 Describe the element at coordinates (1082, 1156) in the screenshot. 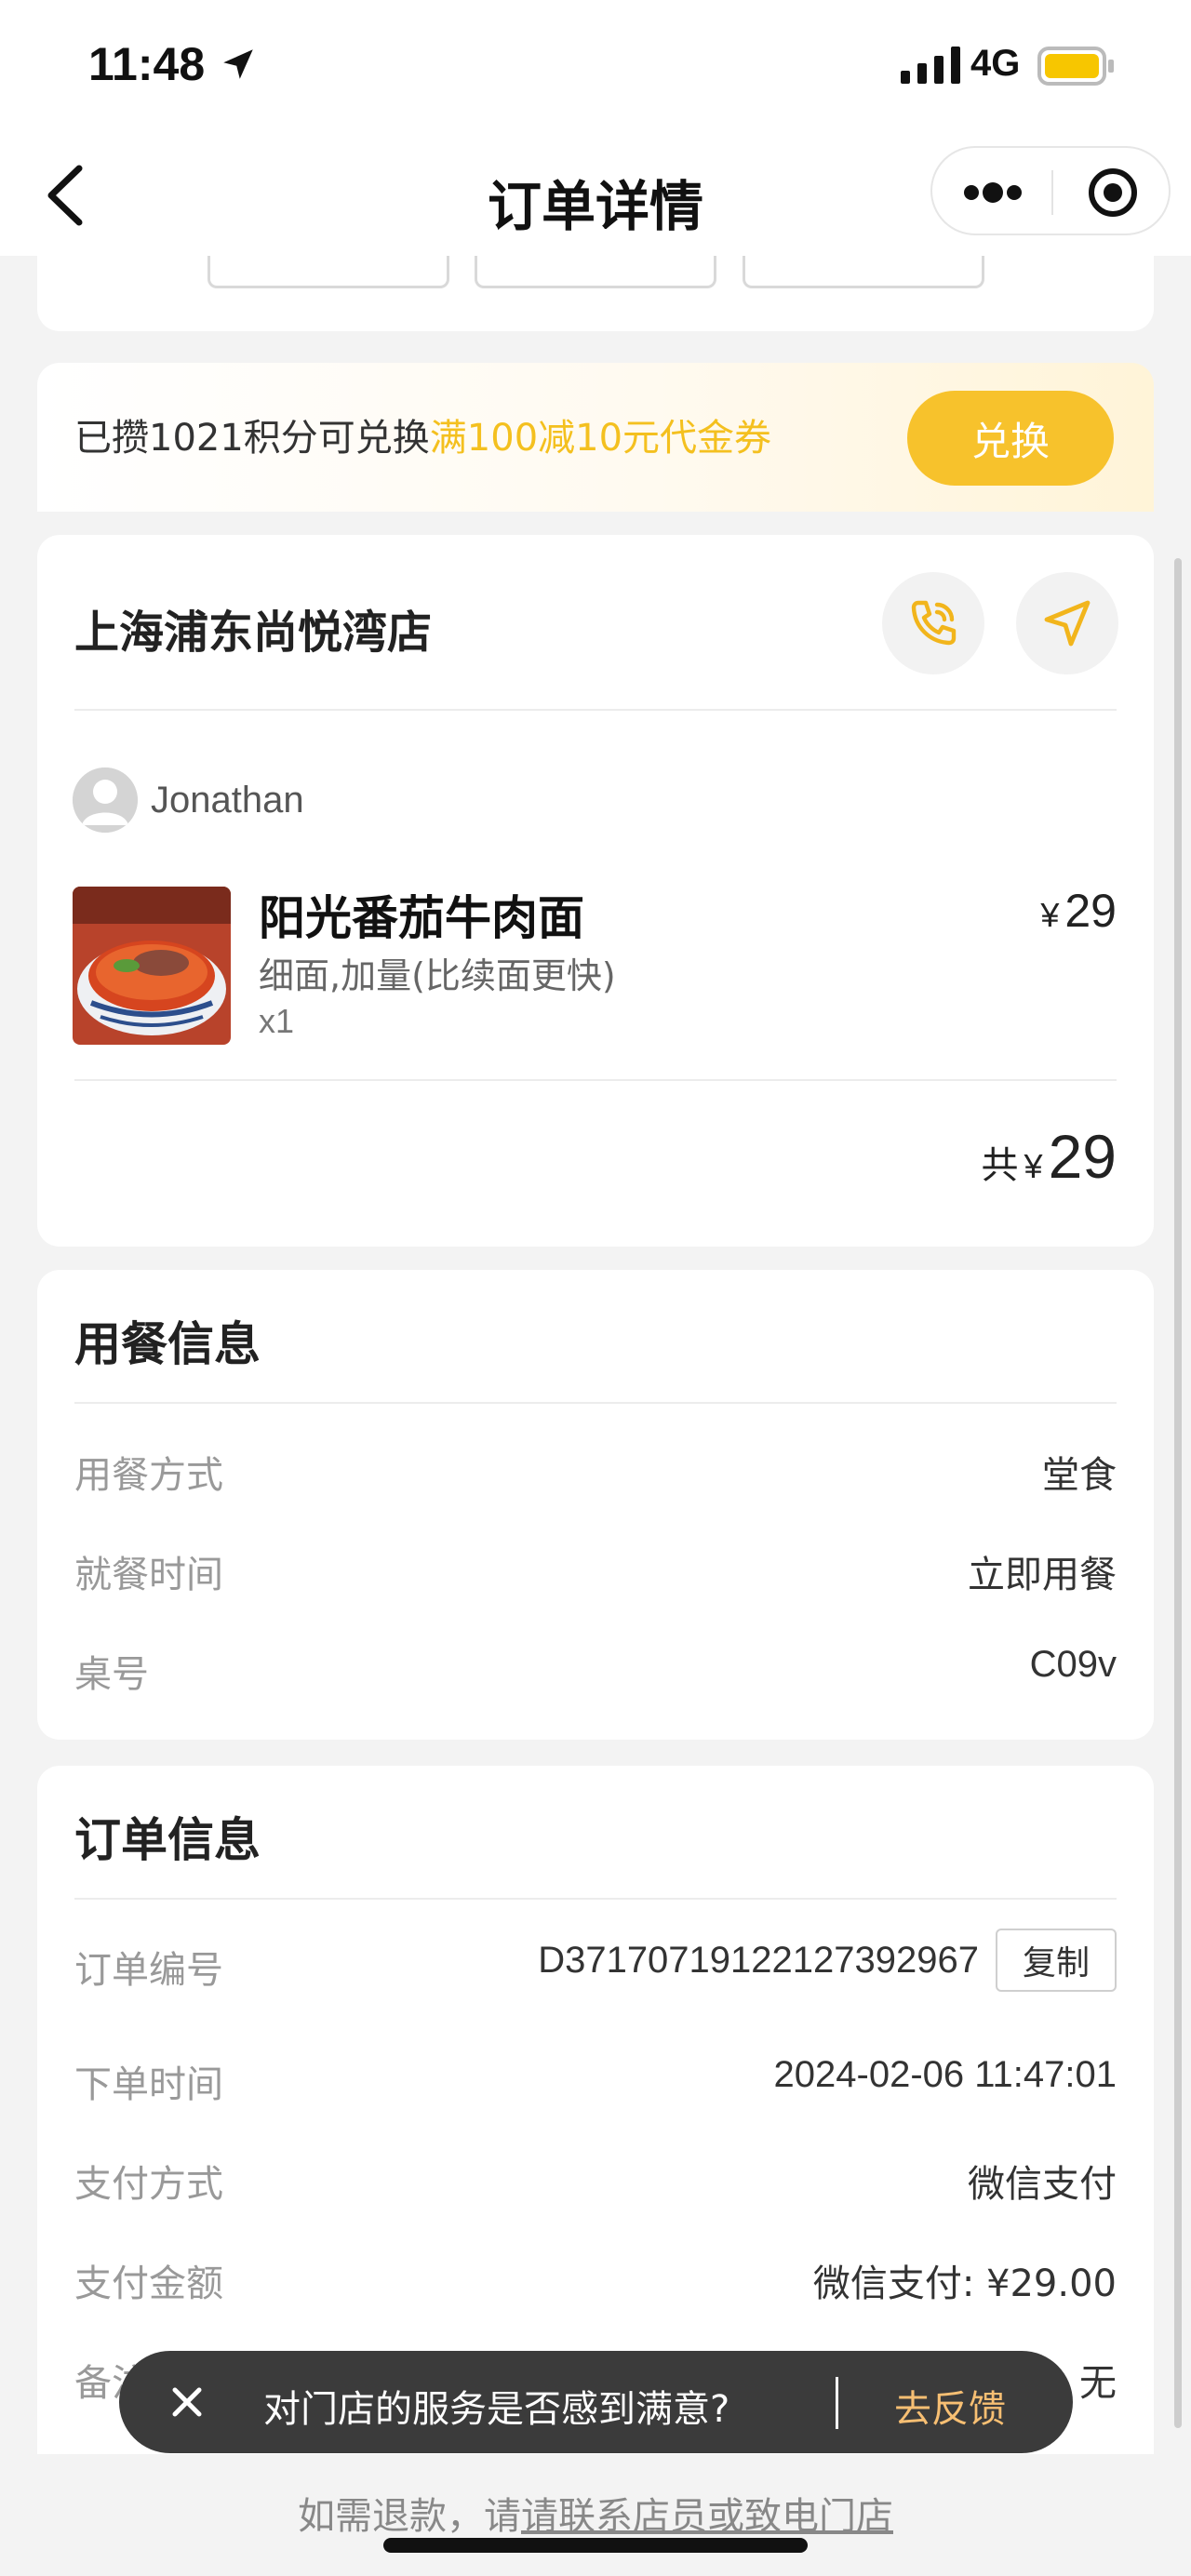

I see `total-amount: 29` at that location.